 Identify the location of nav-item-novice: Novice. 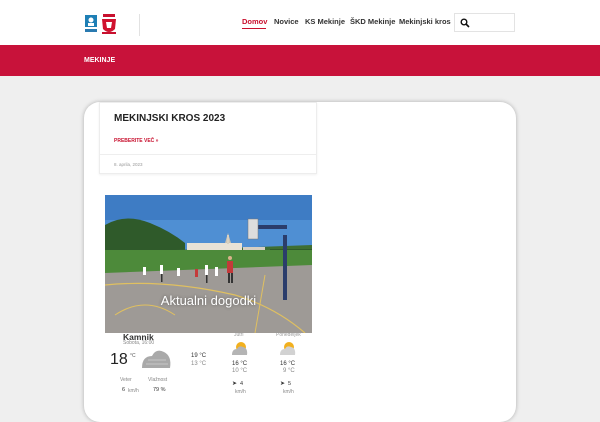
(286, 21).